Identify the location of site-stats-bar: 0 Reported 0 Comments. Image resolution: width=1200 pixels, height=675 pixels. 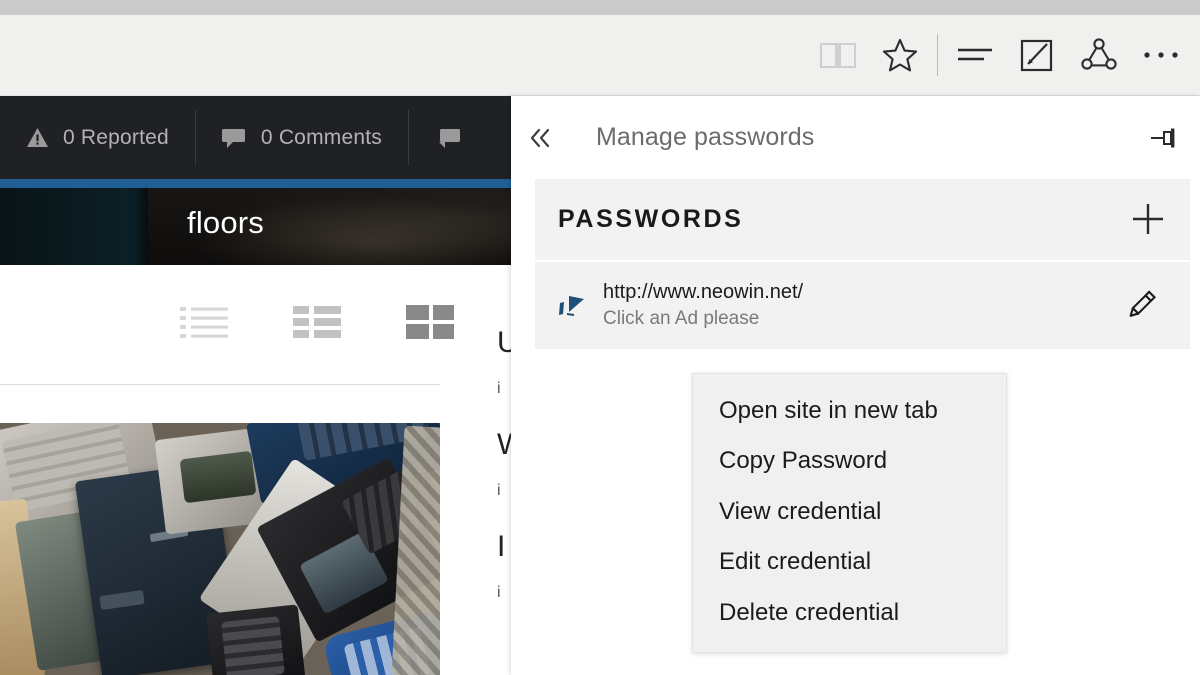
(256, 137).